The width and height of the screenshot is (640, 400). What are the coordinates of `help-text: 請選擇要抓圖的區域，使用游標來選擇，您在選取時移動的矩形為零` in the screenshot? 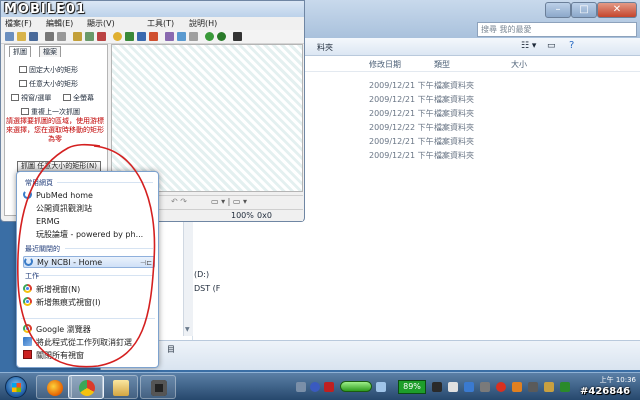 It's located at (55, 130).